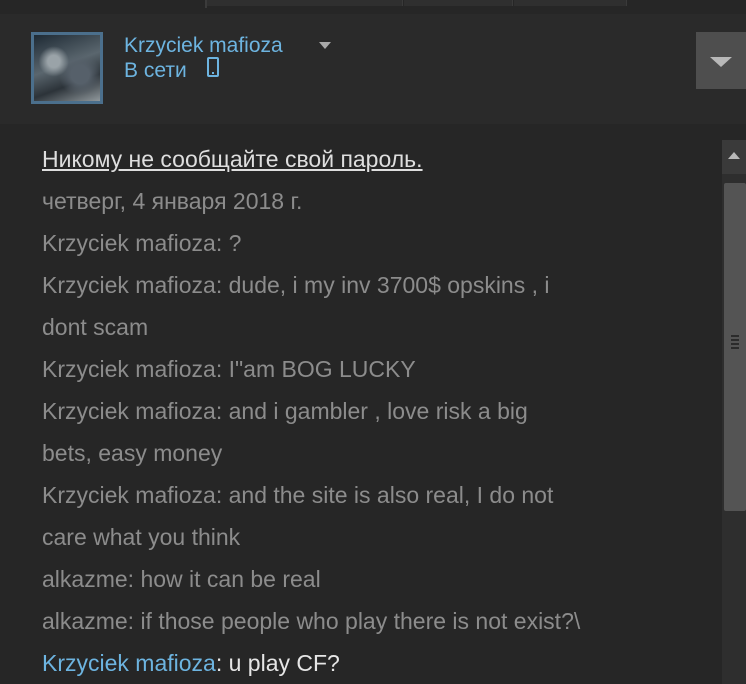 The image size is (746, 684). I want to click on avatar-image, so click(67, 68).